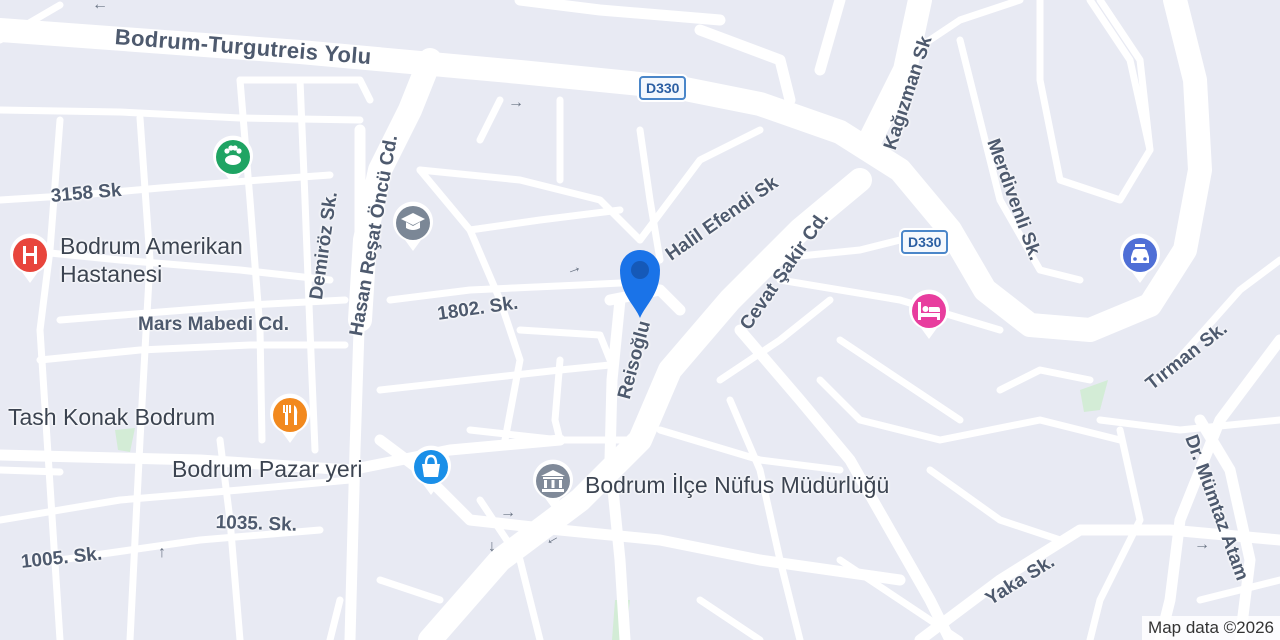 The width and height of the screenshot is (1280, 640). Describe the element at coordinates (30, 258) in the screenshot. I see `hospital-icon` at that location.